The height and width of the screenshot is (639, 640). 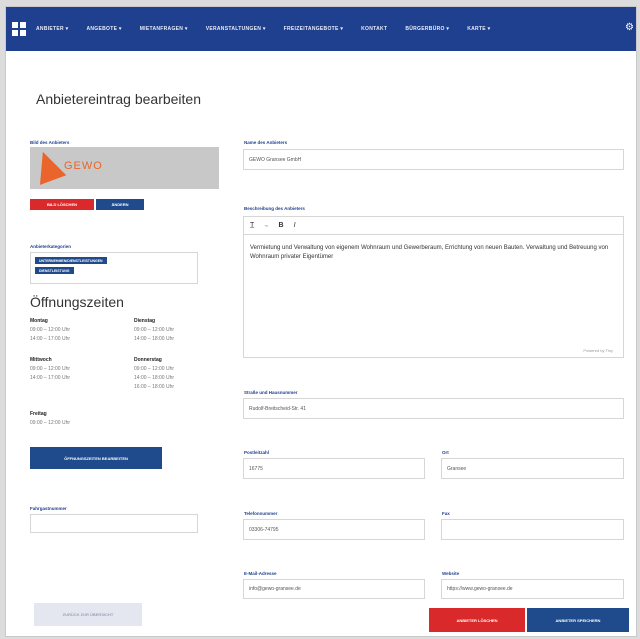 What do you see at coordinates (629, 27) in the screenshot?
I see `settings-gear-icon: ⚙` at bounding box center [629, 27].